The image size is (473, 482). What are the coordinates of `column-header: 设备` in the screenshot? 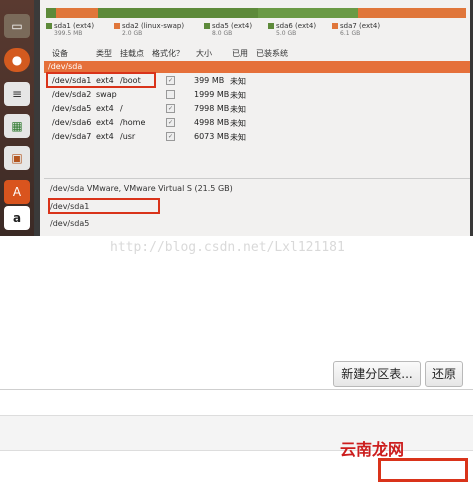 It's located at (60, 53).